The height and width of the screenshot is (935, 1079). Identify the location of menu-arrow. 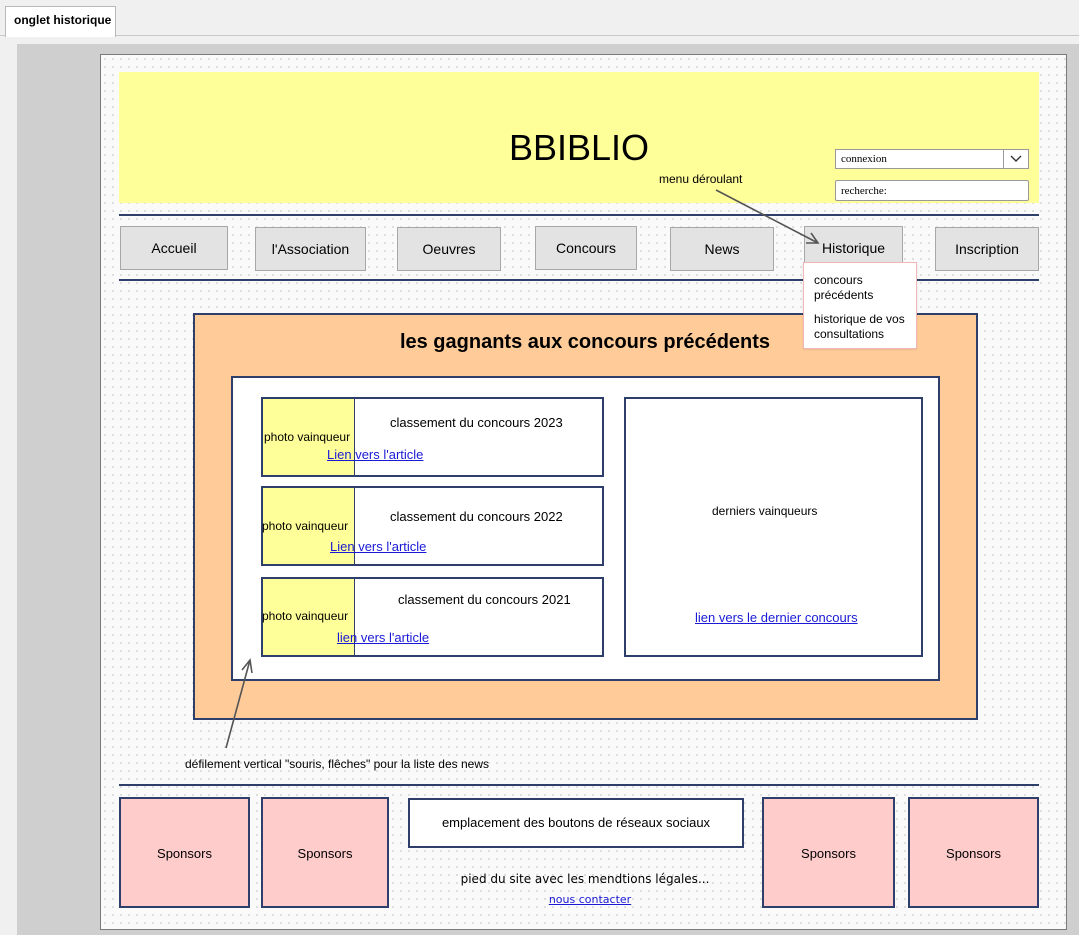
(767, 216).